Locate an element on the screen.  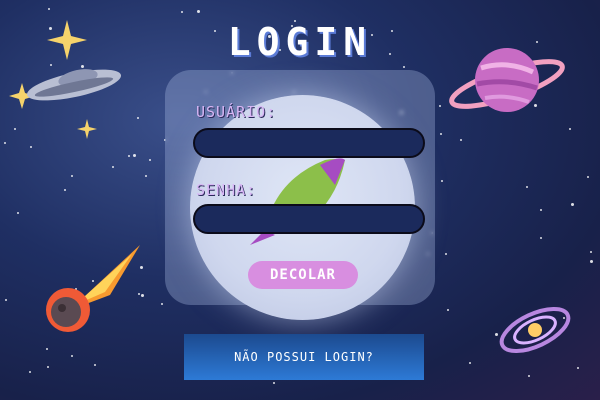
ufo-icon is located at coordinates (74, 85).